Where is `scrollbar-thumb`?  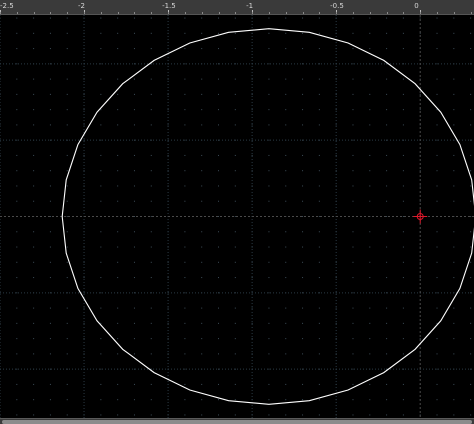 scrollbar-thumb is located at coordinates (237, 422).